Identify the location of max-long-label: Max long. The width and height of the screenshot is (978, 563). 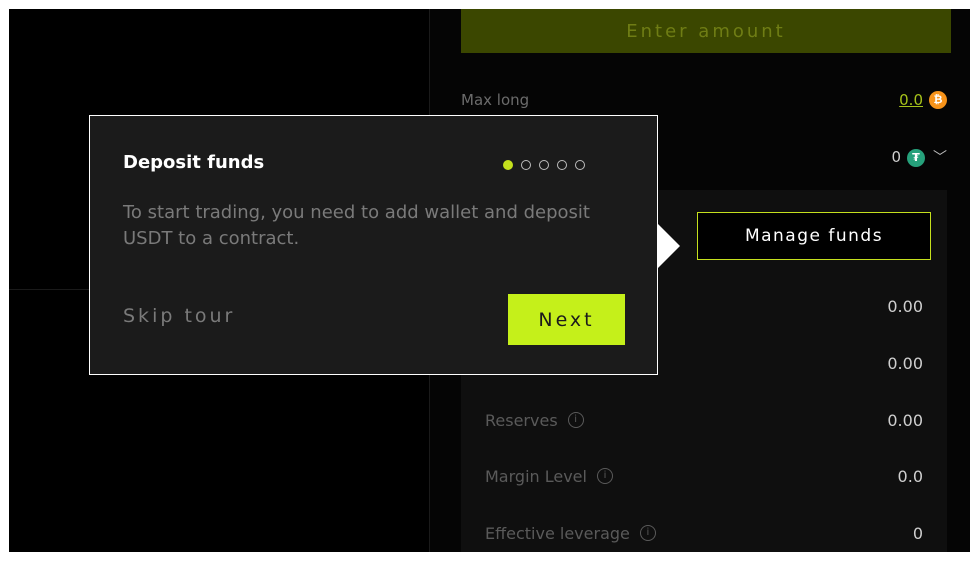
(495, 100).